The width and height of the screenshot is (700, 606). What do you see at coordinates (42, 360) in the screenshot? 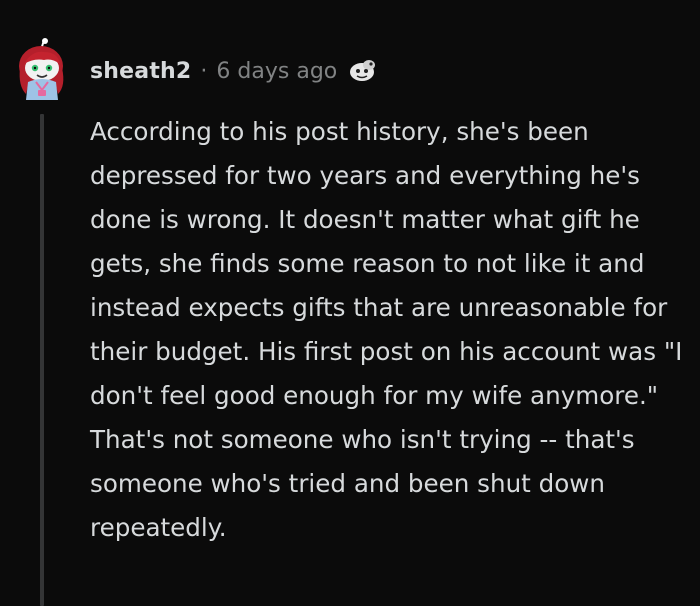
I see `thread-collapse-line` at bounding box center [42, 360].